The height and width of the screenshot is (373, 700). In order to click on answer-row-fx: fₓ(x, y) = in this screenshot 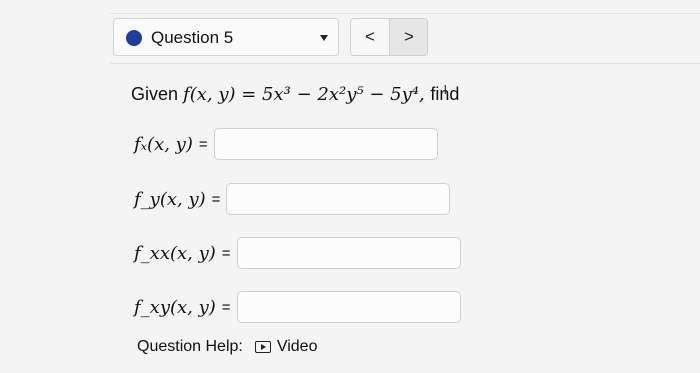, I will do `click(286, 144)`.